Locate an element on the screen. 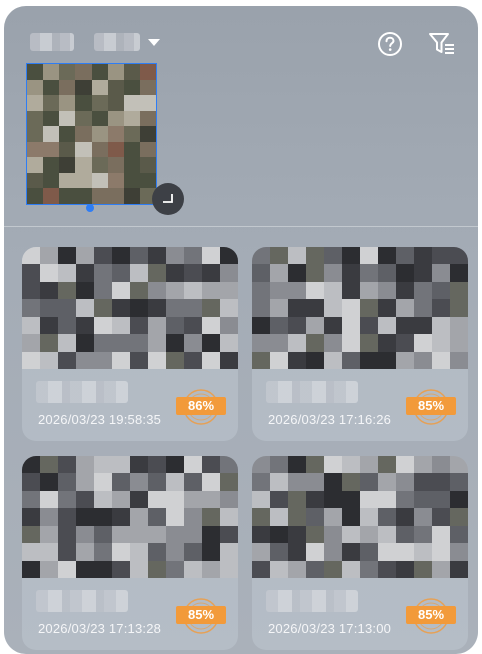 This screenshot has height=654, width=482. source-selector is located at coordinates (95, 42).